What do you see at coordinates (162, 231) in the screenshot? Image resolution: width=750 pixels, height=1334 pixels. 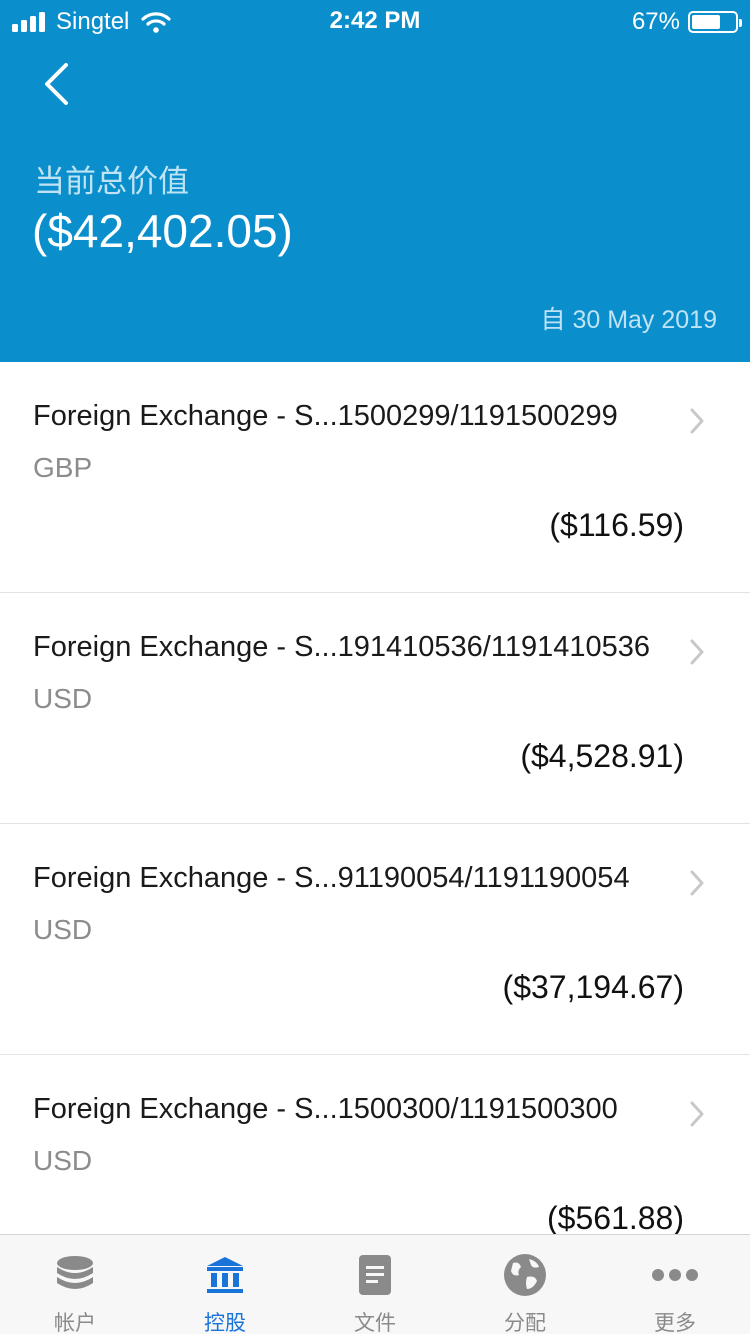 I see `total-value-amount: ($42,402.05)` at bounding box center [162, 231].